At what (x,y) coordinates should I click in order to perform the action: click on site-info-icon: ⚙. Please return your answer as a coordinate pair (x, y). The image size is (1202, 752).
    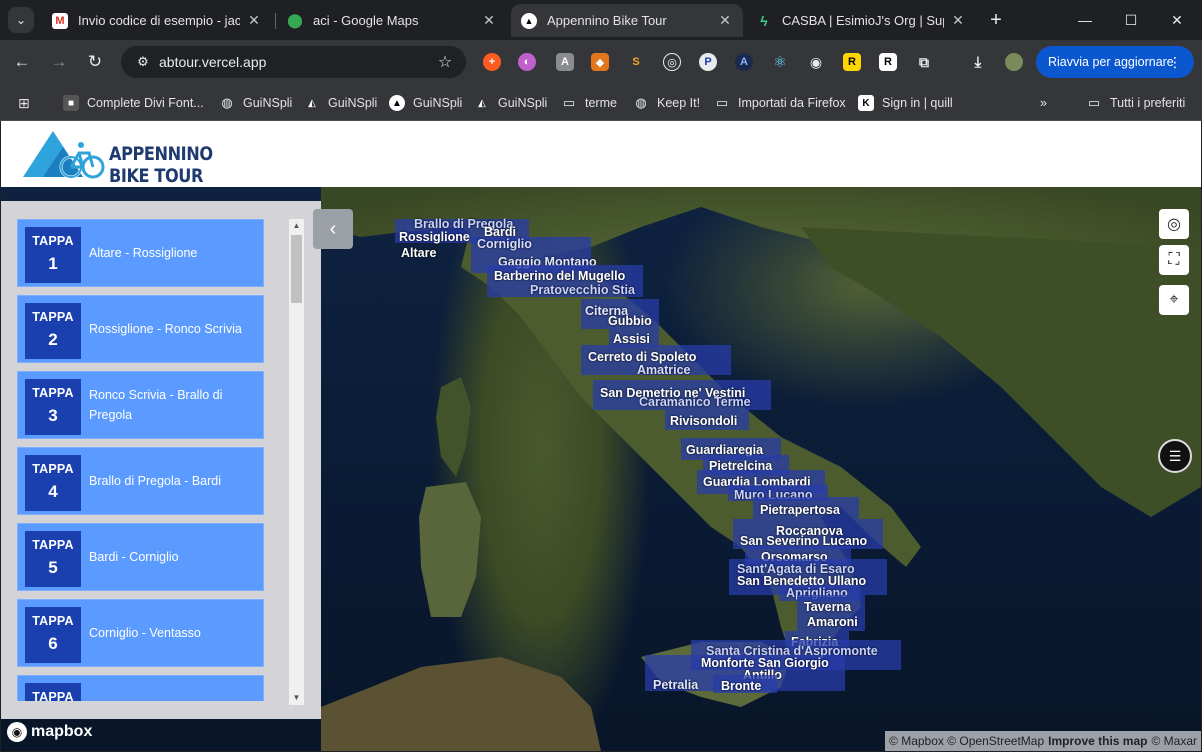
    Looking at the image, I should click on (143, 62).